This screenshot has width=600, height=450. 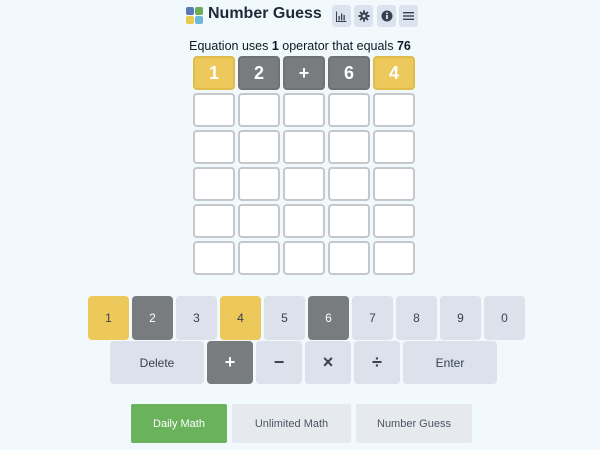 What do you see at coordinates (108, 318) in the screenshot?
I see `digit-key-1: 1` at bounding box center [108, 318].